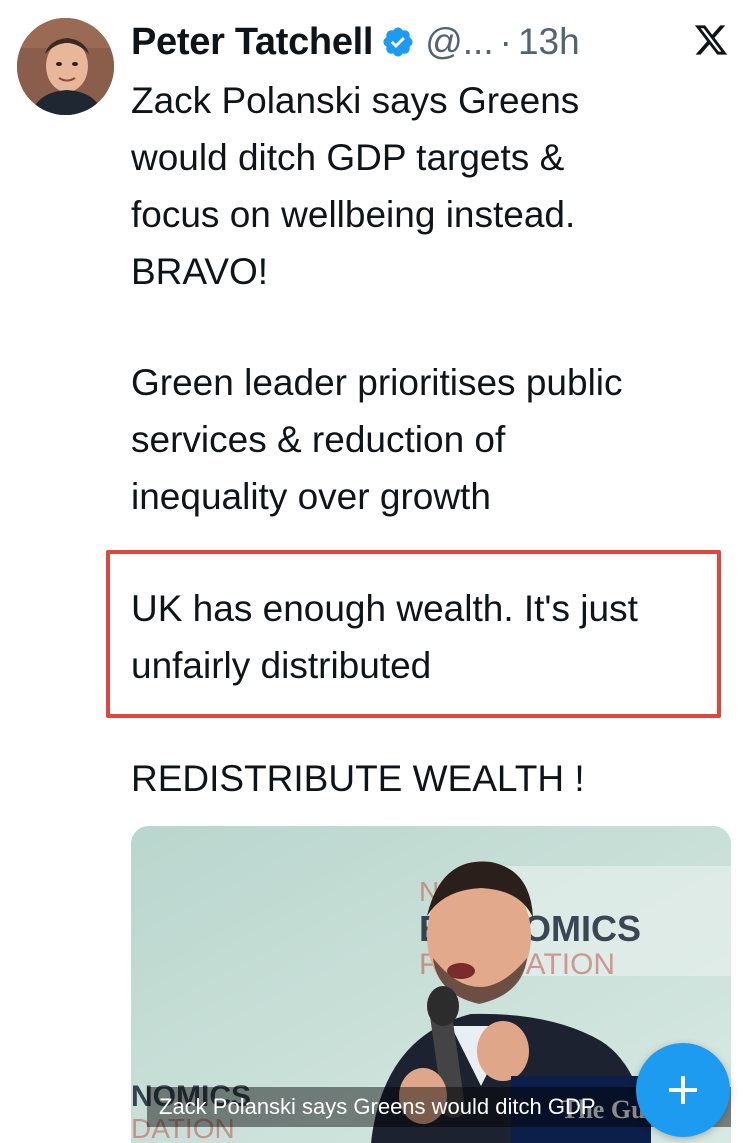  Describe the element at coordinates (398, 42) in the screenshot. I see `verified-badge-icon` at that location.